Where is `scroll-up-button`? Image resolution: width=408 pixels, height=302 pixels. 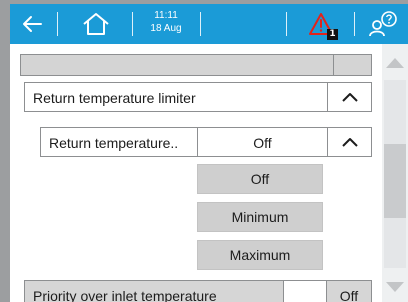 scroll-up-button is located at coordinates (395, 63).